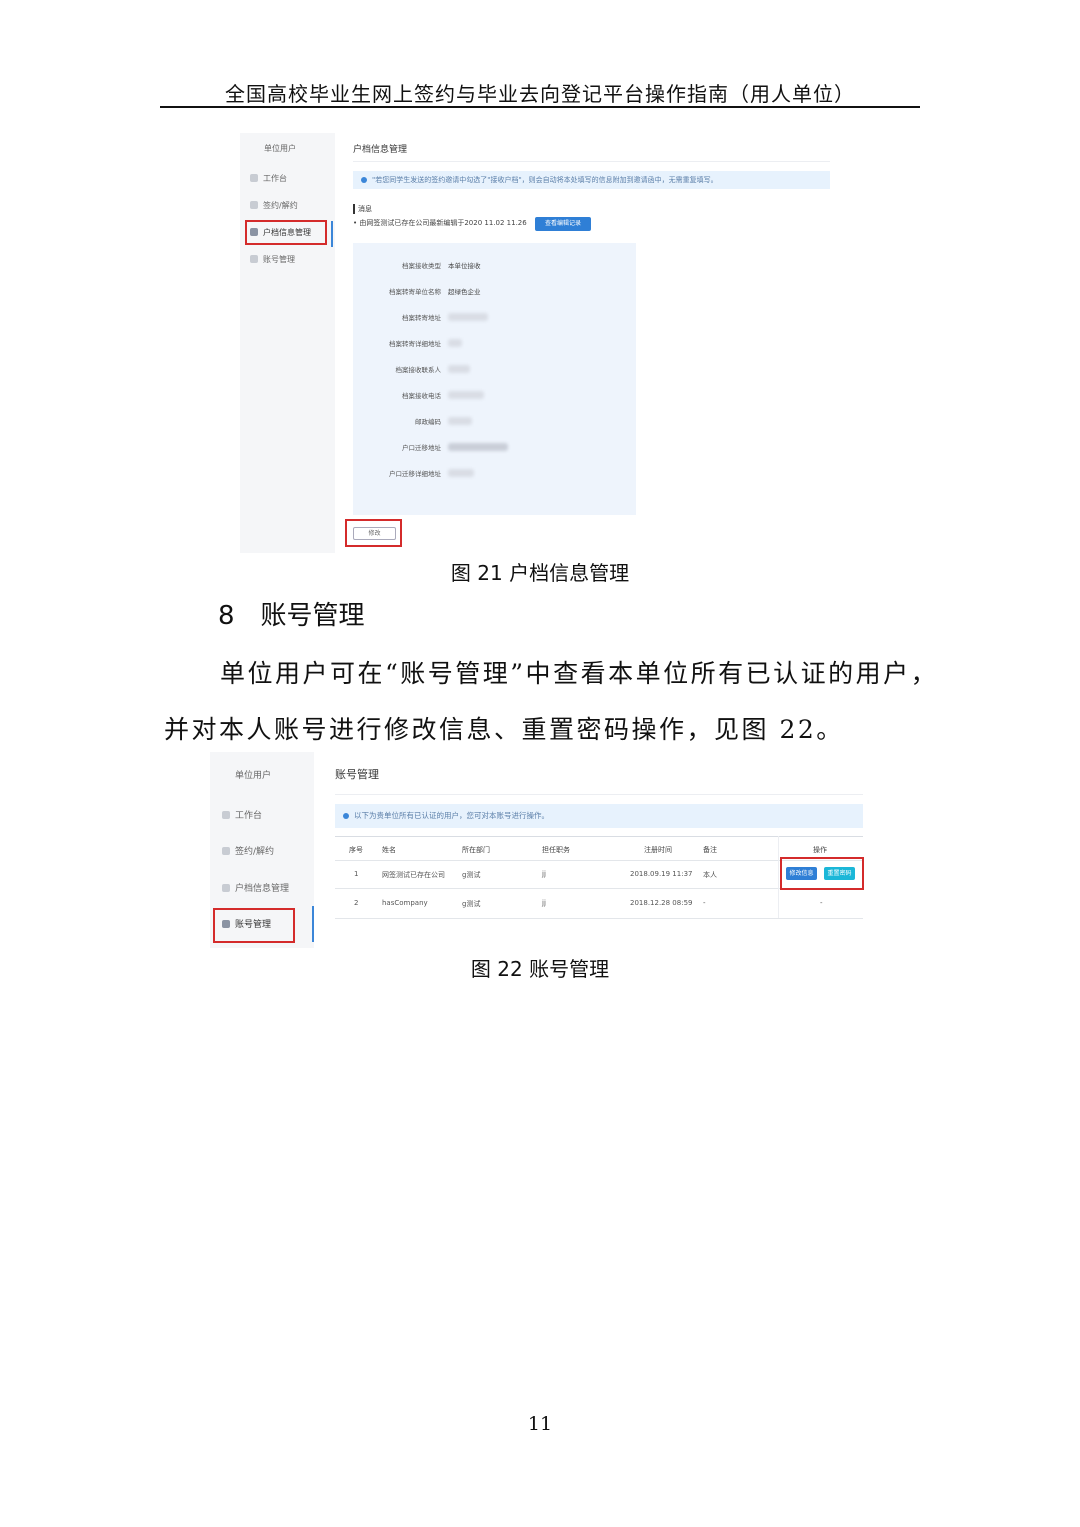 This screenshot has height=1527, width=1080. What do you see at coordinates (428, 422) in the screenshot?
I see `field-label: 邮政编码` at bounding box center [428, 422].